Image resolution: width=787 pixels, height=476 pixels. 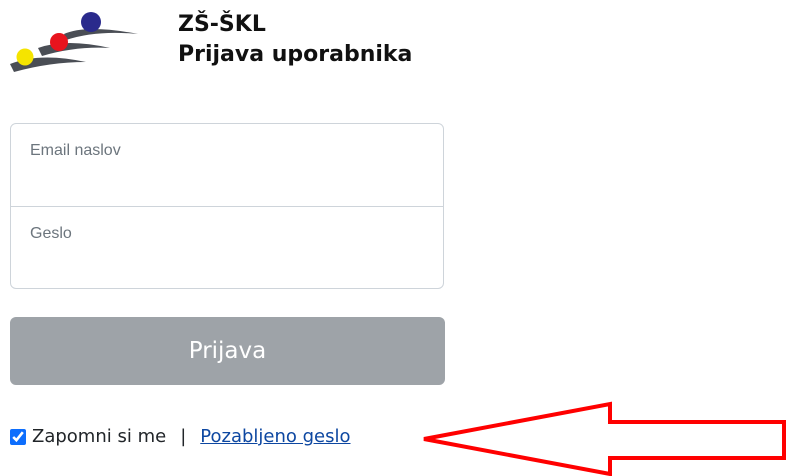 What do you see at coordinates (227, 247) in the screenshot?
I see `password-field: Geslo` at bounding box center [227, 247].